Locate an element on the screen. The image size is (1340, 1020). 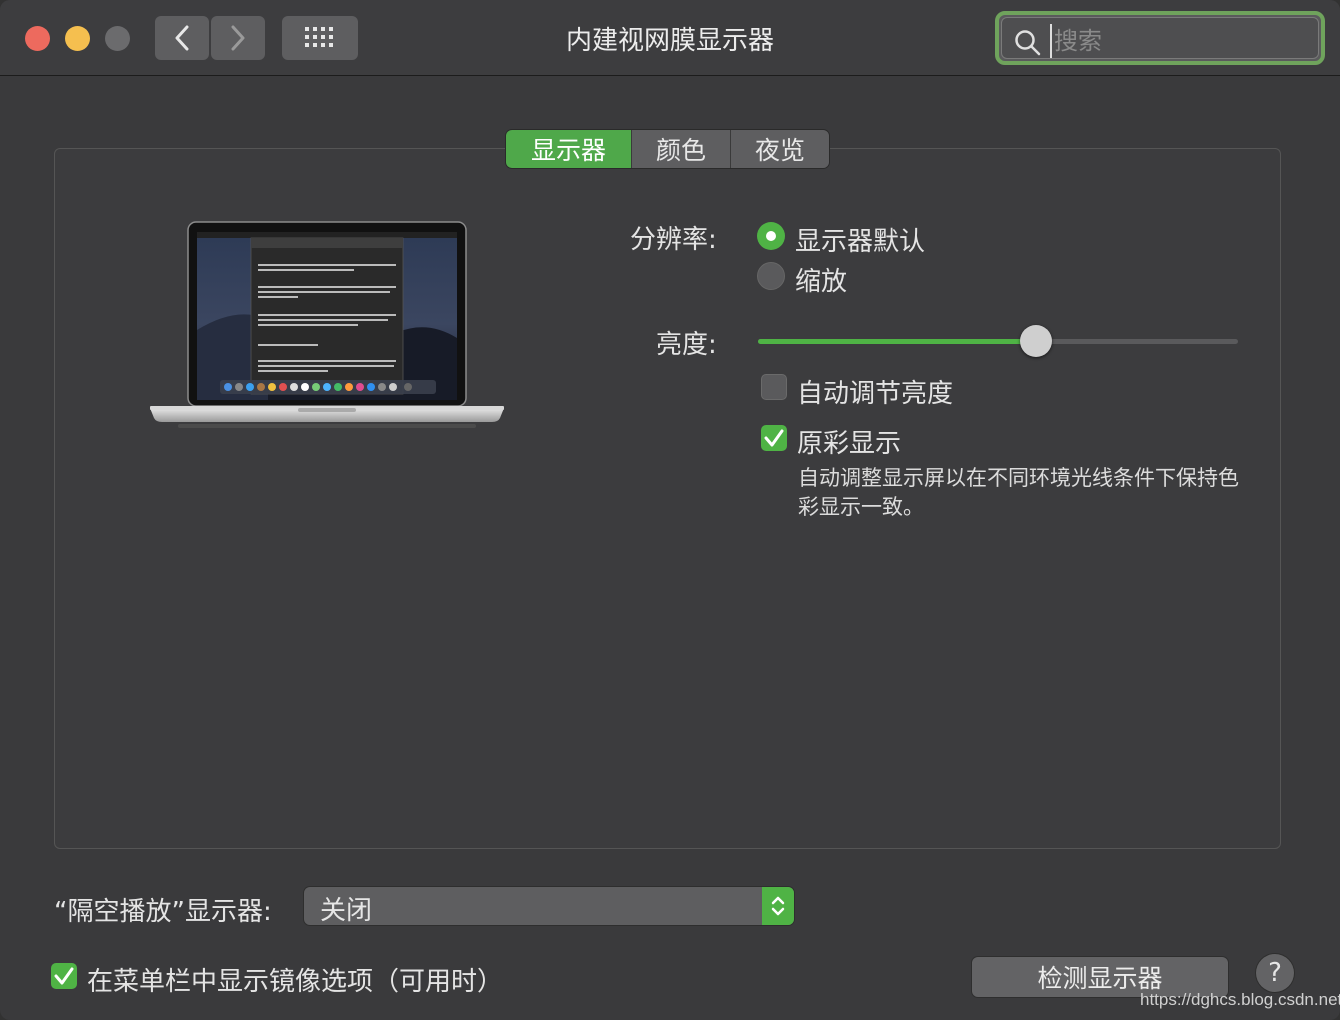
tab-display: 显示器 is located at coordinates (569, 149).